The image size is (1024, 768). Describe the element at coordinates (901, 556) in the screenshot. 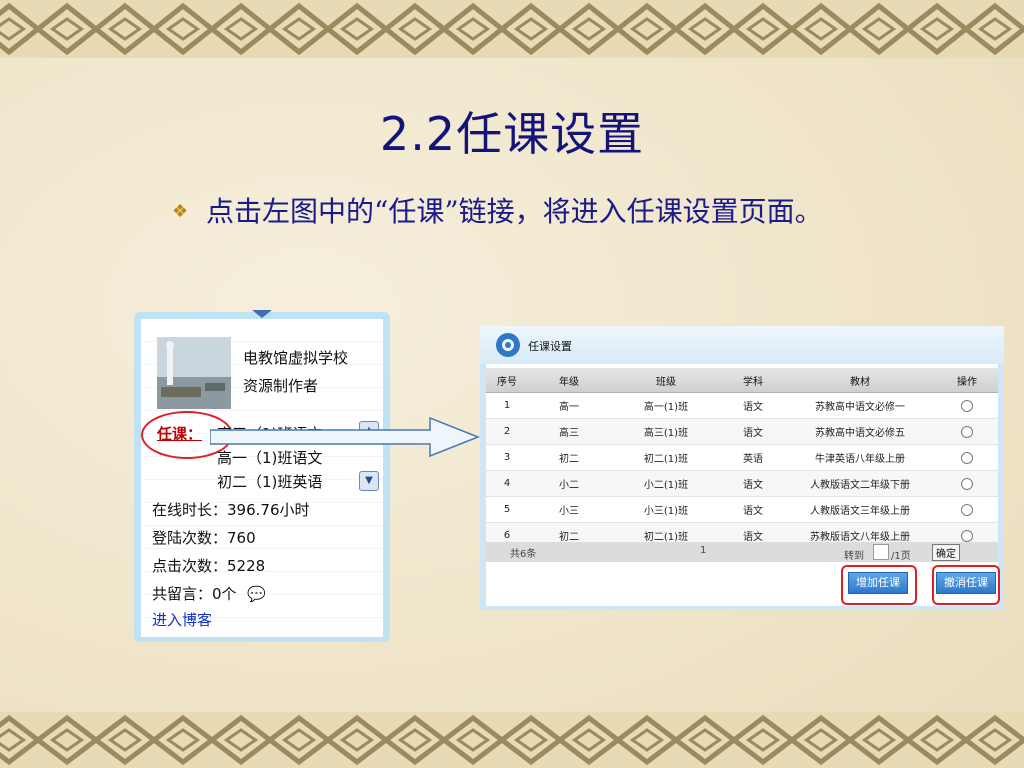

I see `per-page-label: /1页` at that location.